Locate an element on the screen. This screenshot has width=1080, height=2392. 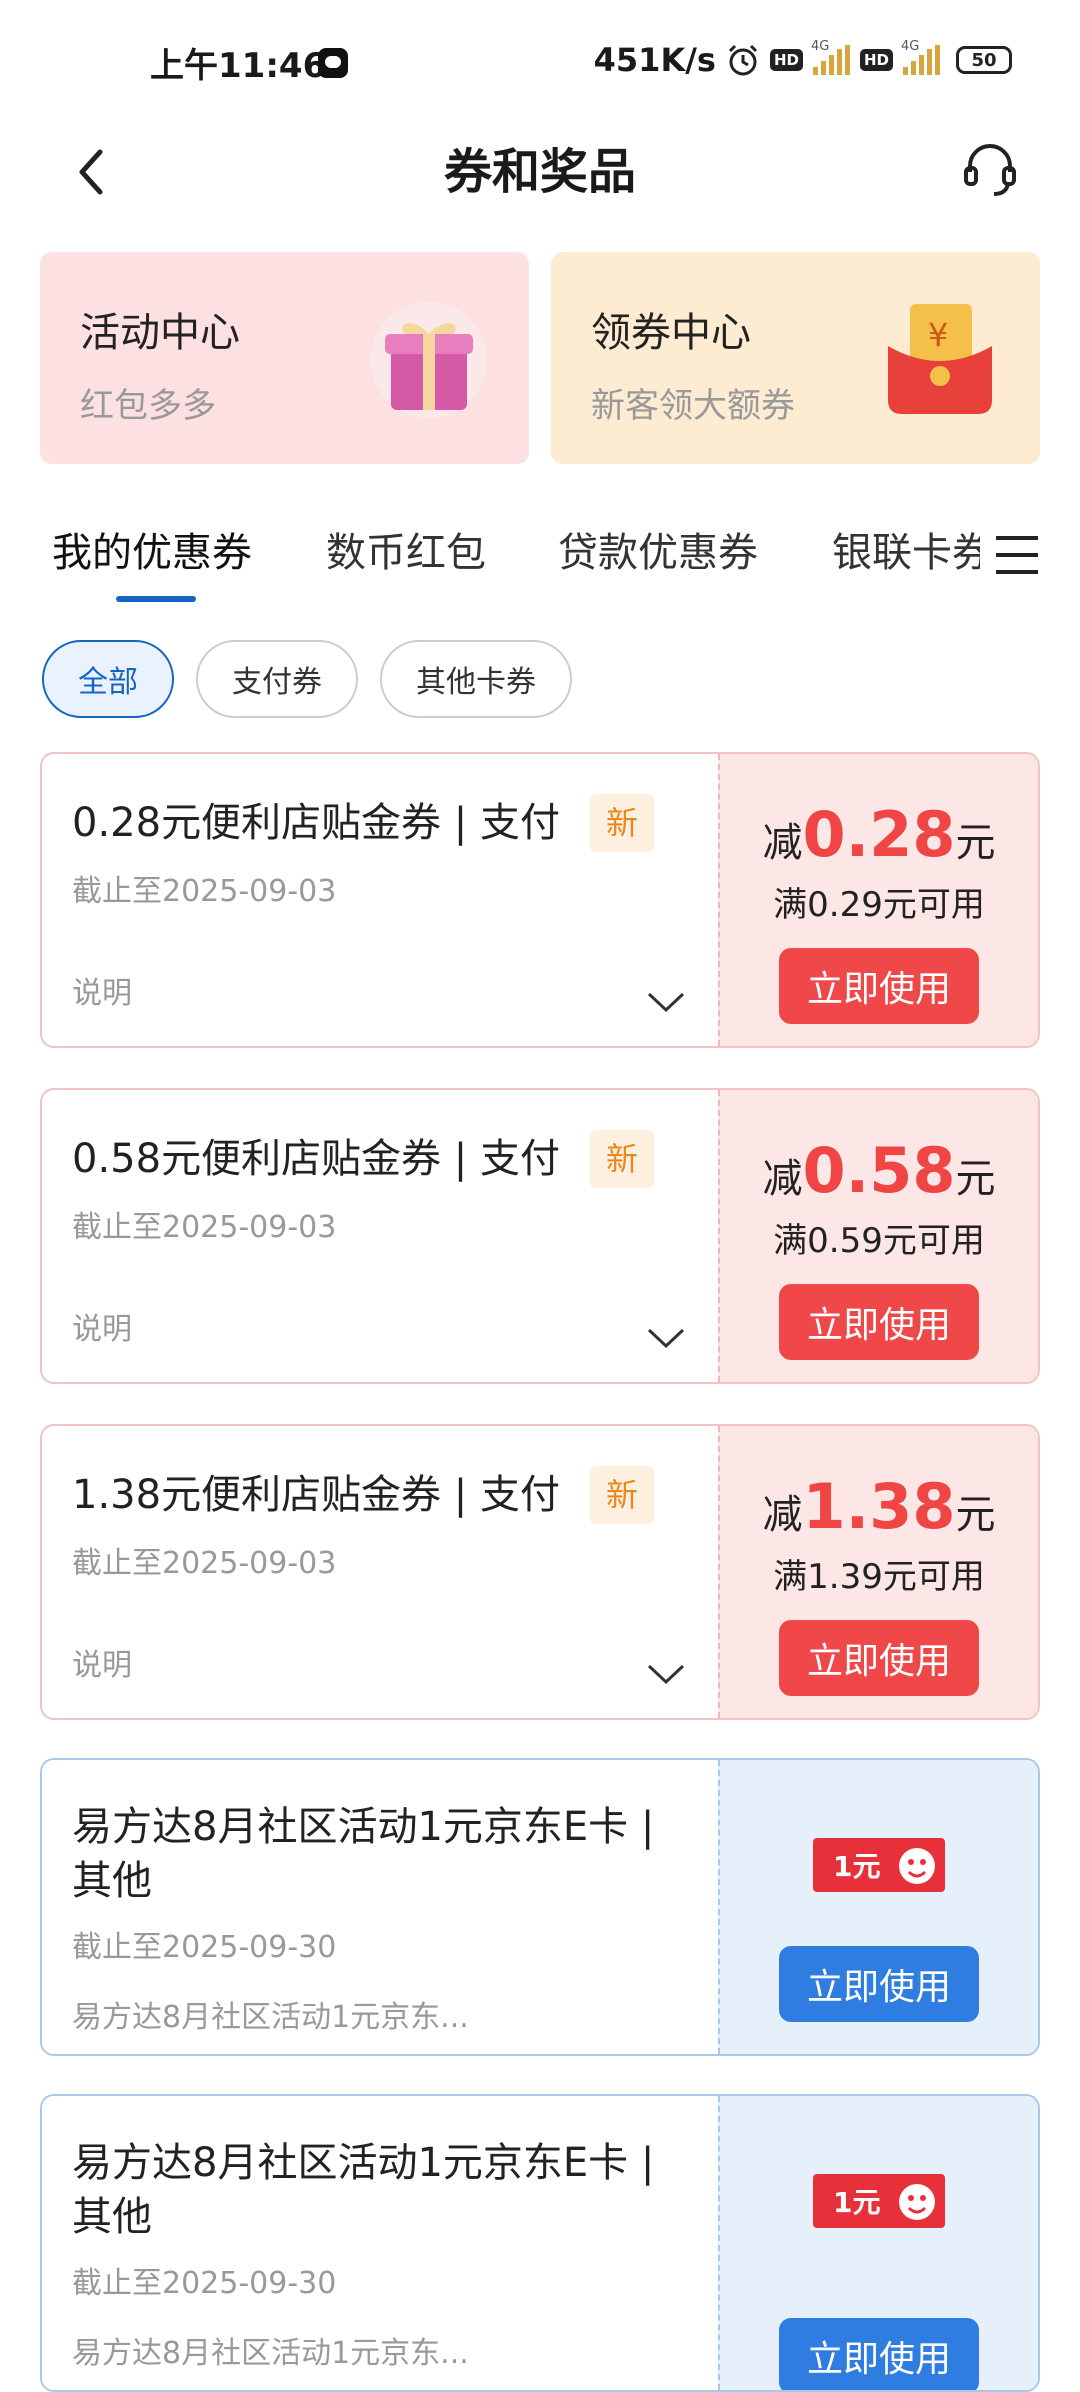
discount-amount: 减 0.58 元 is located at coordinates (879, 1170).